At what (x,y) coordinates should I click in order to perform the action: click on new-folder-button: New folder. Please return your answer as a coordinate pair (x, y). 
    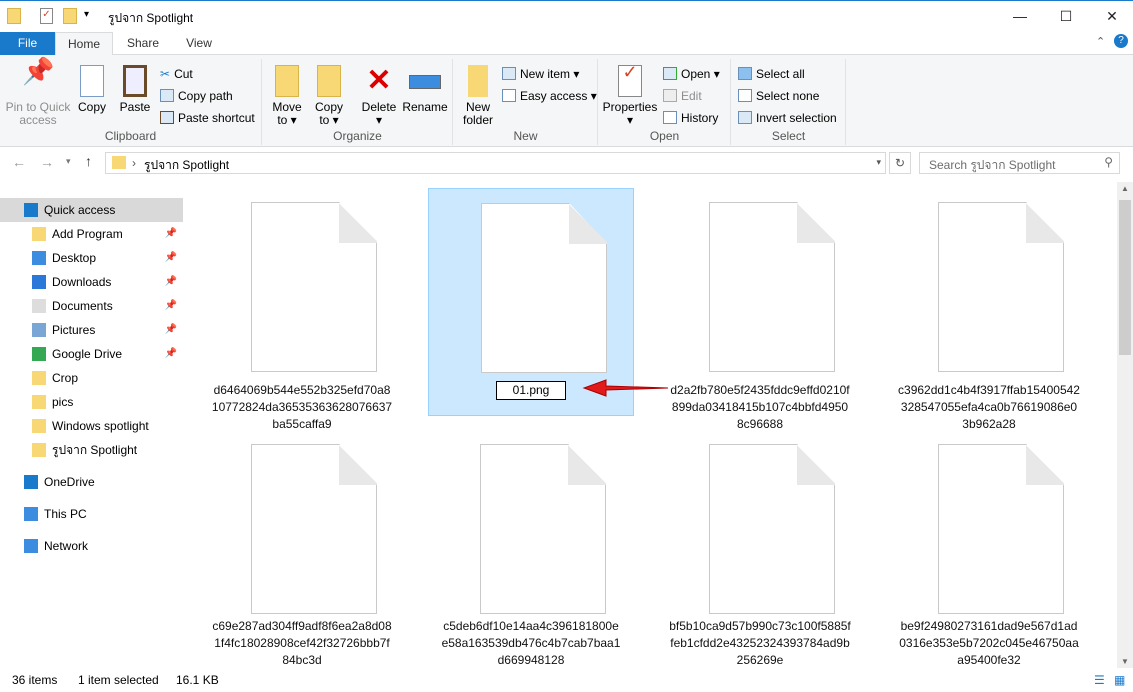
    Looking at the image, I should click on (478, 96).